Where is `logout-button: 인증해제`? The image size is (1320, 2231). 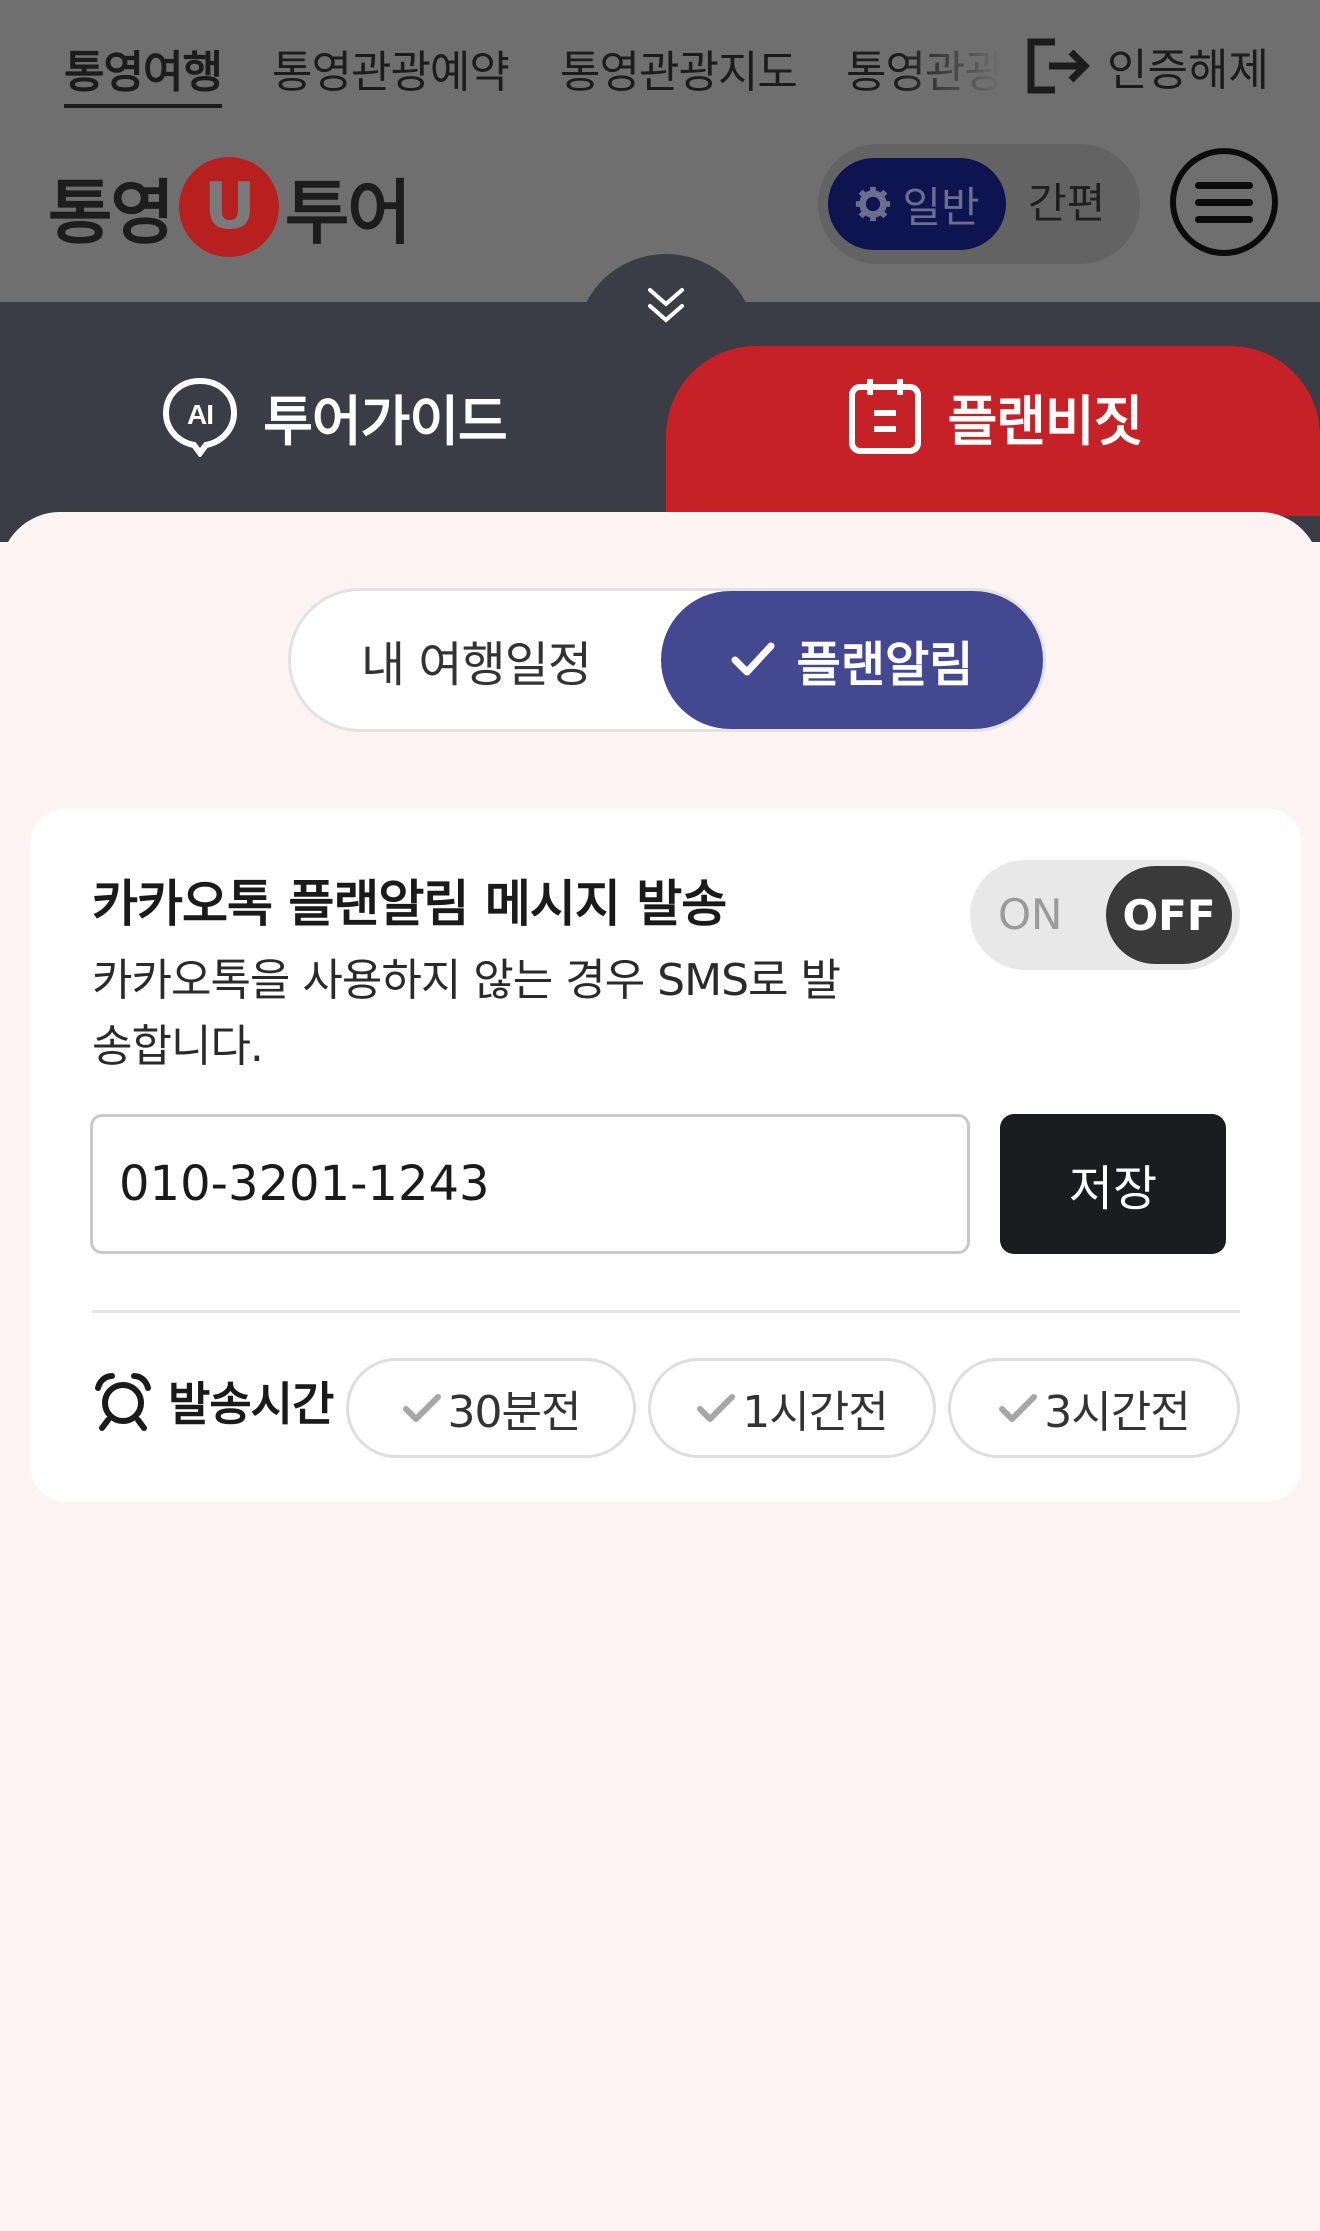 logout-button: 인증해제 is located at coordinates (1147, 66).